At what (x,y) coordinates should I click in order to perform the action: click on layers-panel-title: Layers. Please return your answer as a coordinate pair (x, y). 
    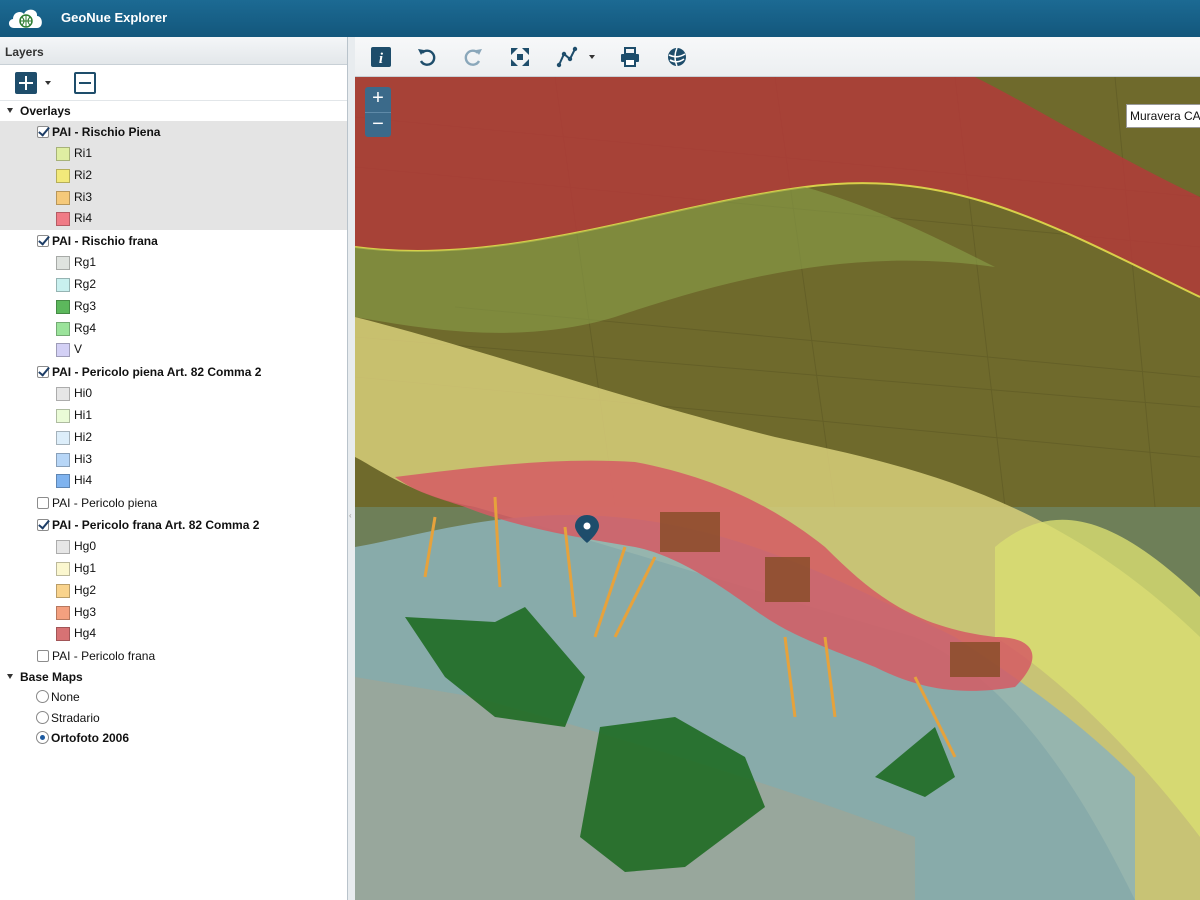
    Looking at the image, I should click on (173, 51).